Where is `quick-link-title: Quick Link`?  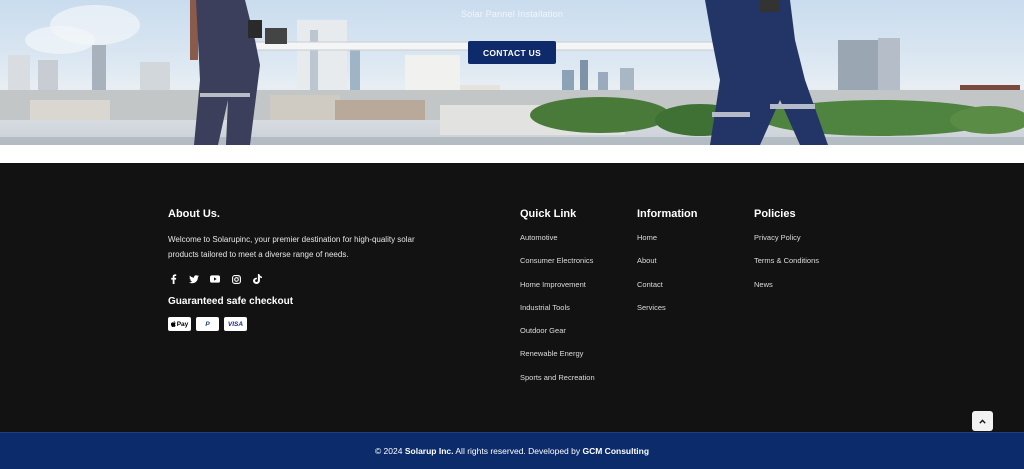
quick-link-title: Quick Link is located at coordinates (548, 214).